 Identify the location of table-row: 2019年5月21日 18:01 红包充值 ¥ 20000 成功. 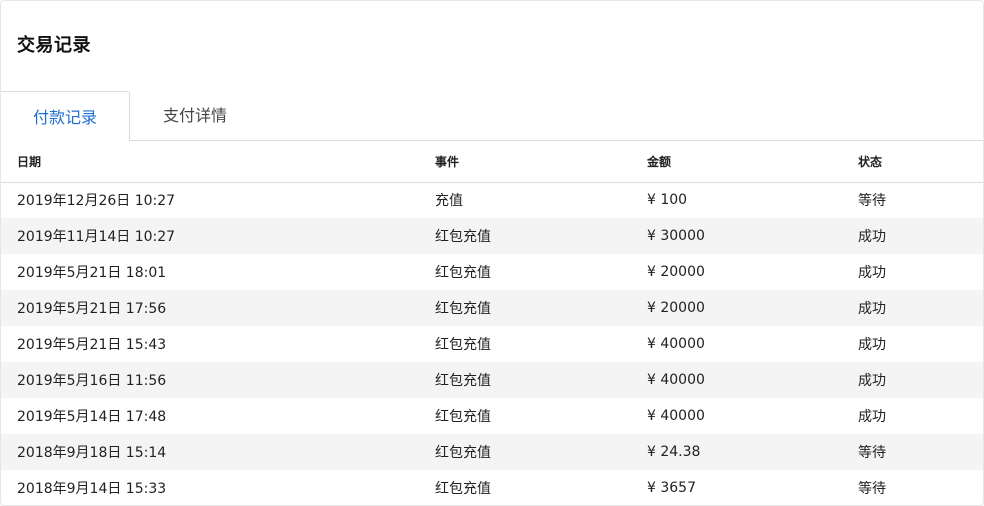
(492, 272).